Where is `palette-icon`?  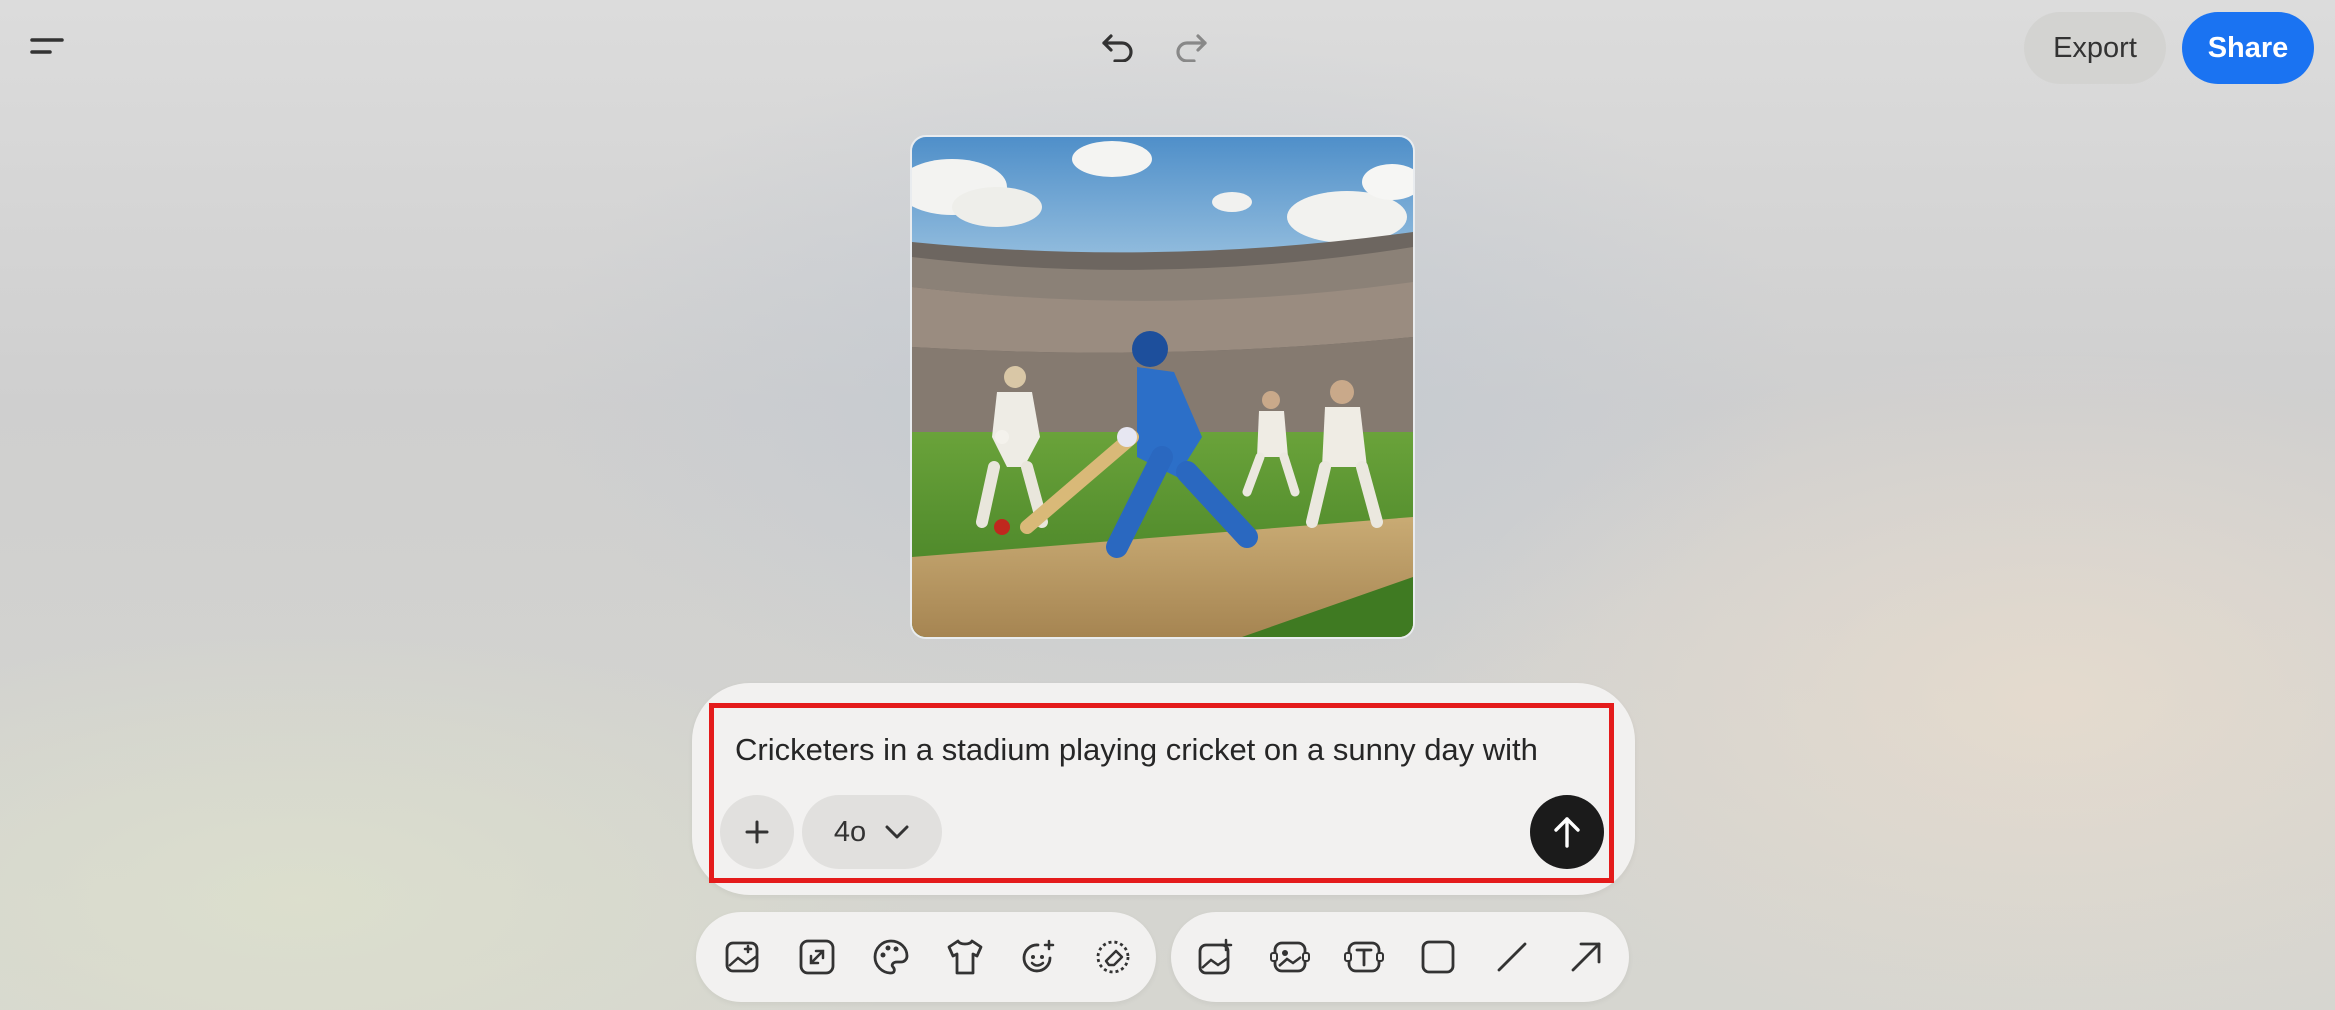
palette-icon is located at coordinates (891, 957).